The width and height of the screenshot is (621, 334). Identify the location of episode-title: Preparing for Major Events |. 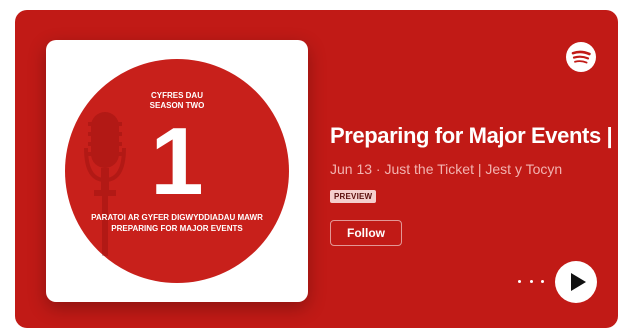
(471, 135).